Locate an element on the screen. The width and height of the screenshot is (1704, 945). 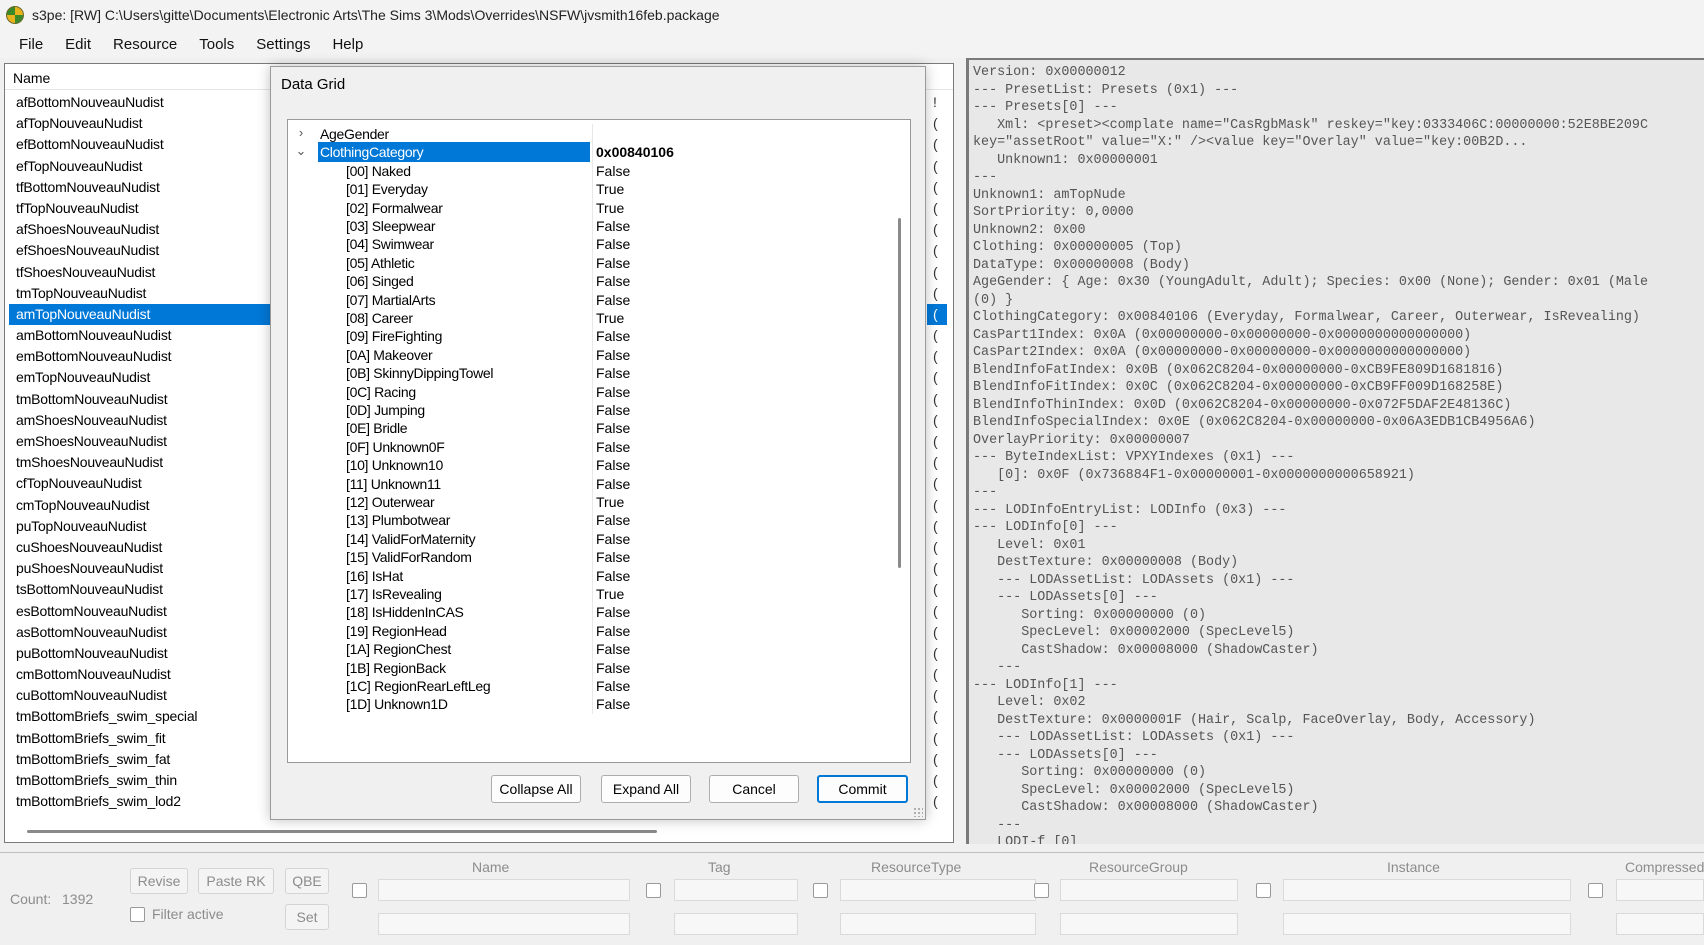
list-item: tmBottomBriefs_swim_thin is located at coordinates (142, 780).